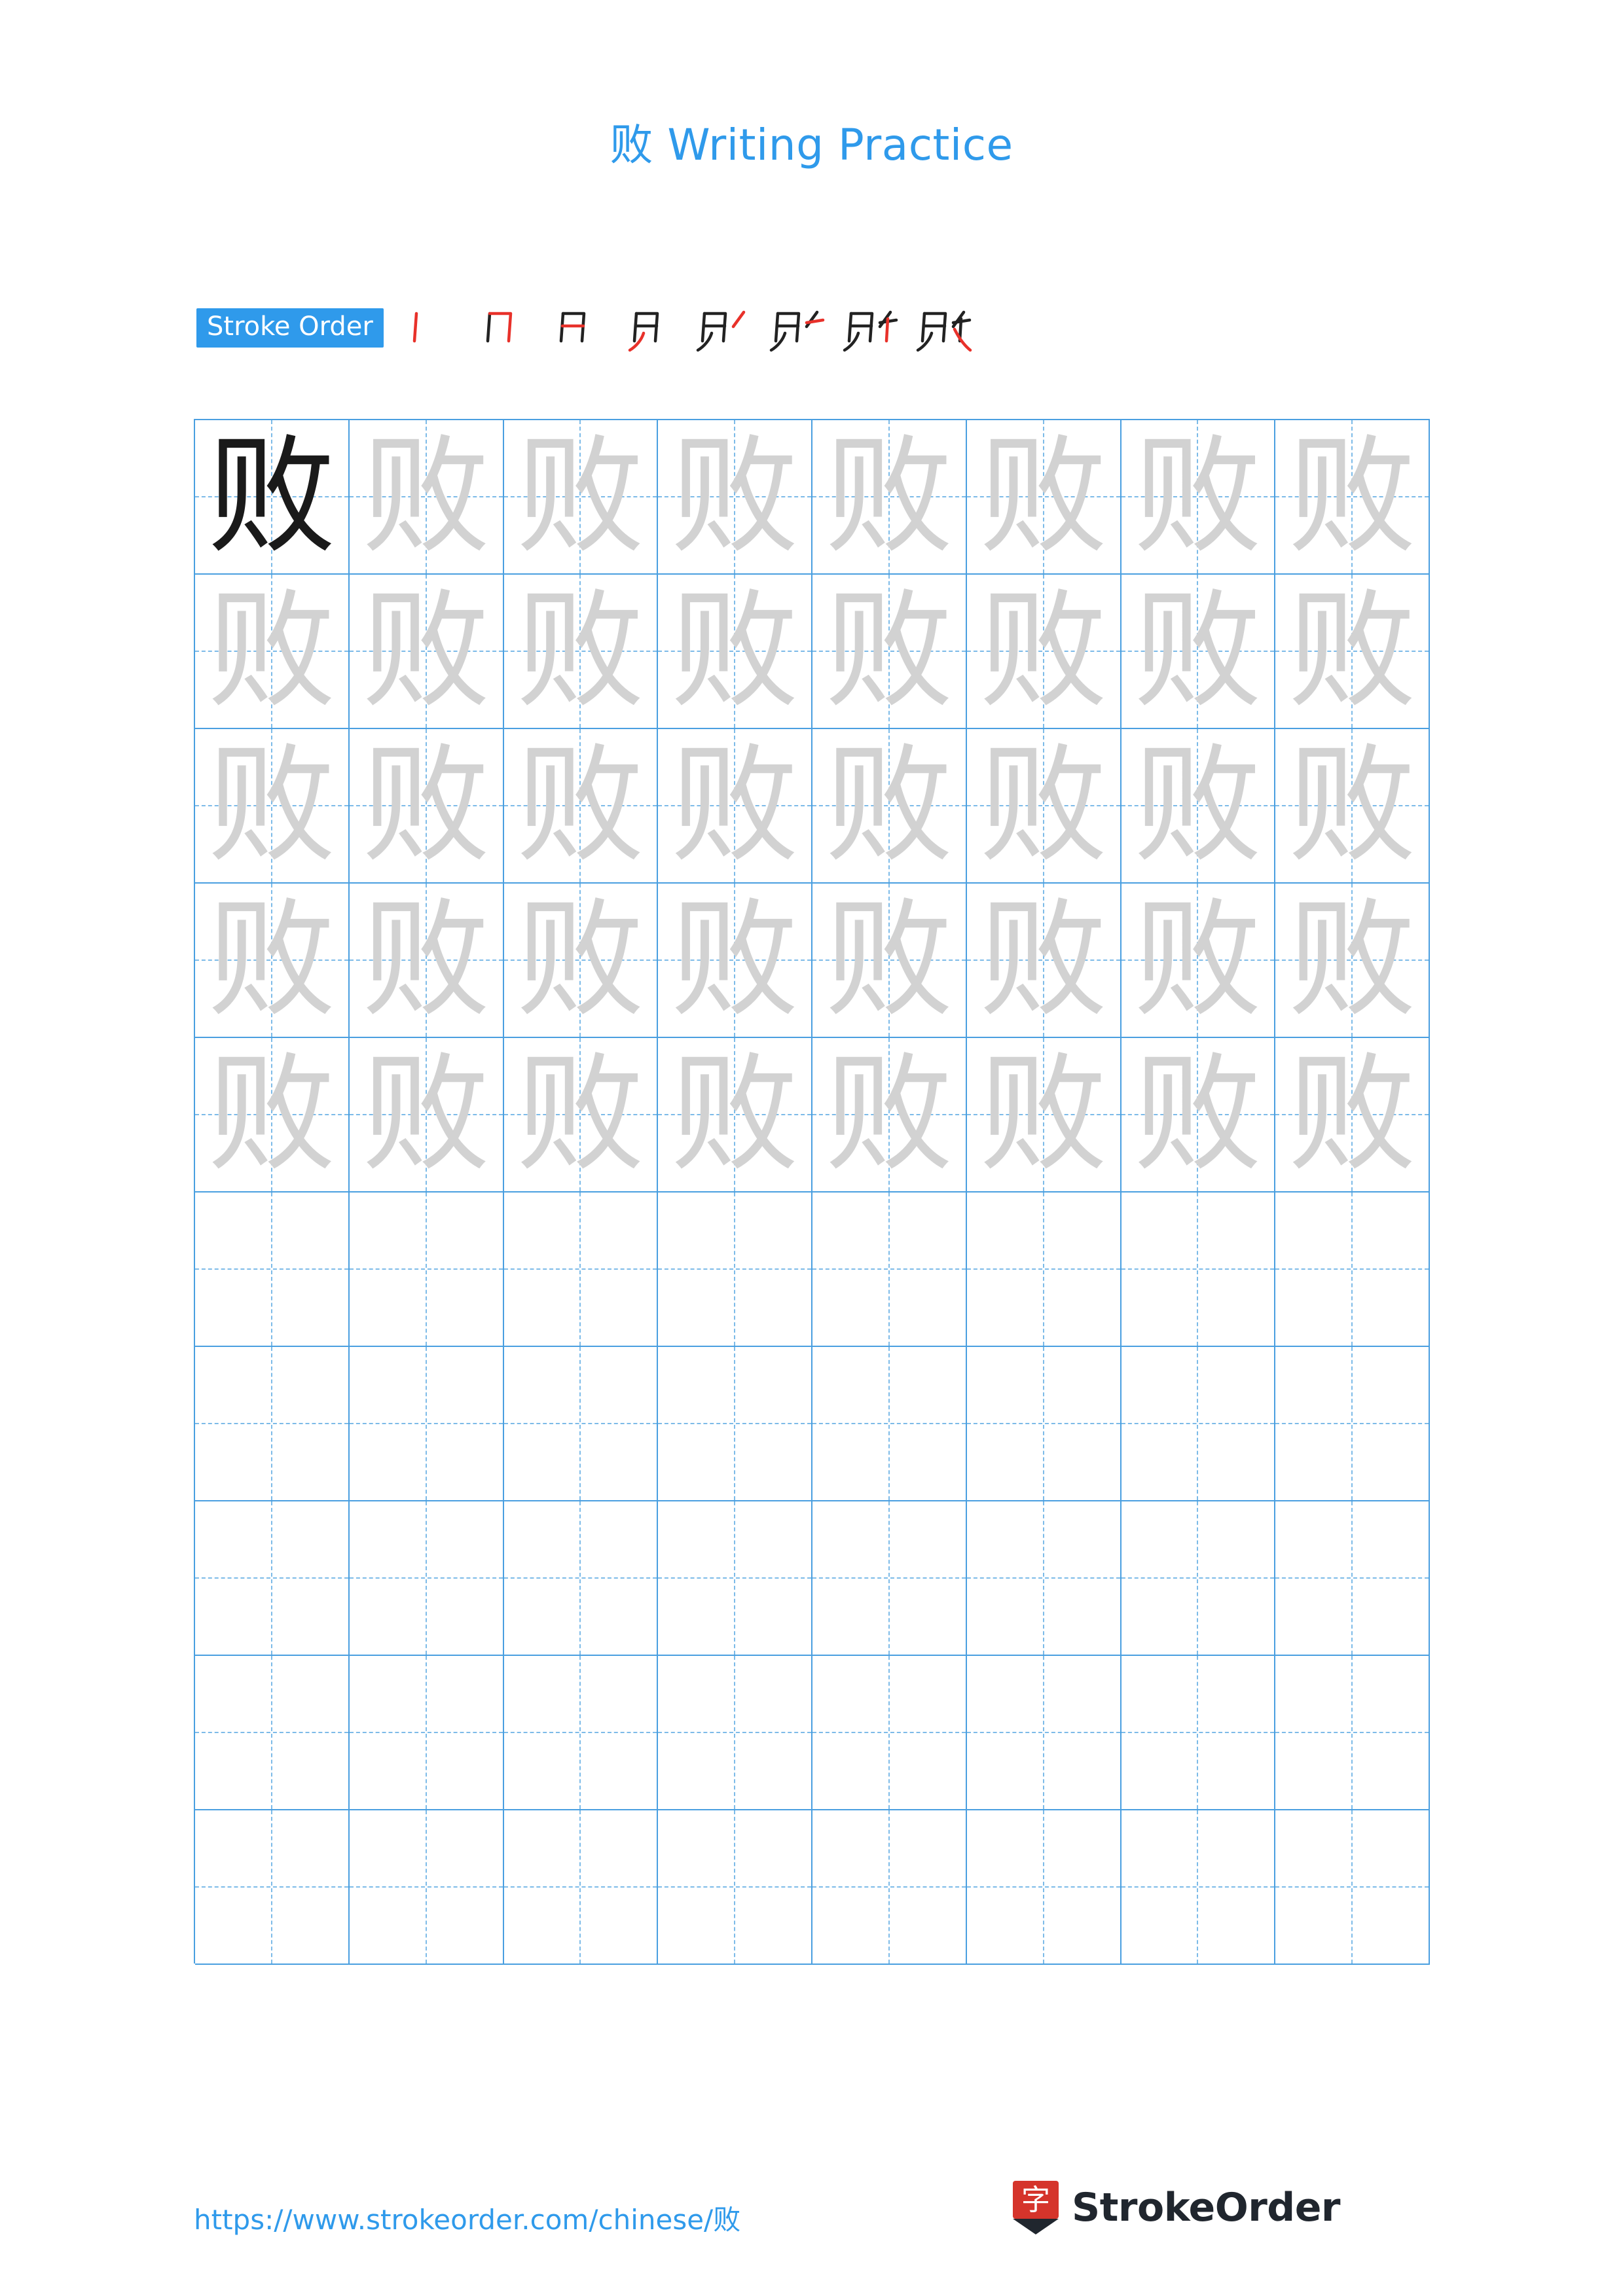 The width and height of the screenshot is (1623, 2296). Describe the element at coordinates (415, 327) in the screenshot. I see `stroke-step-1-icon` at that location.